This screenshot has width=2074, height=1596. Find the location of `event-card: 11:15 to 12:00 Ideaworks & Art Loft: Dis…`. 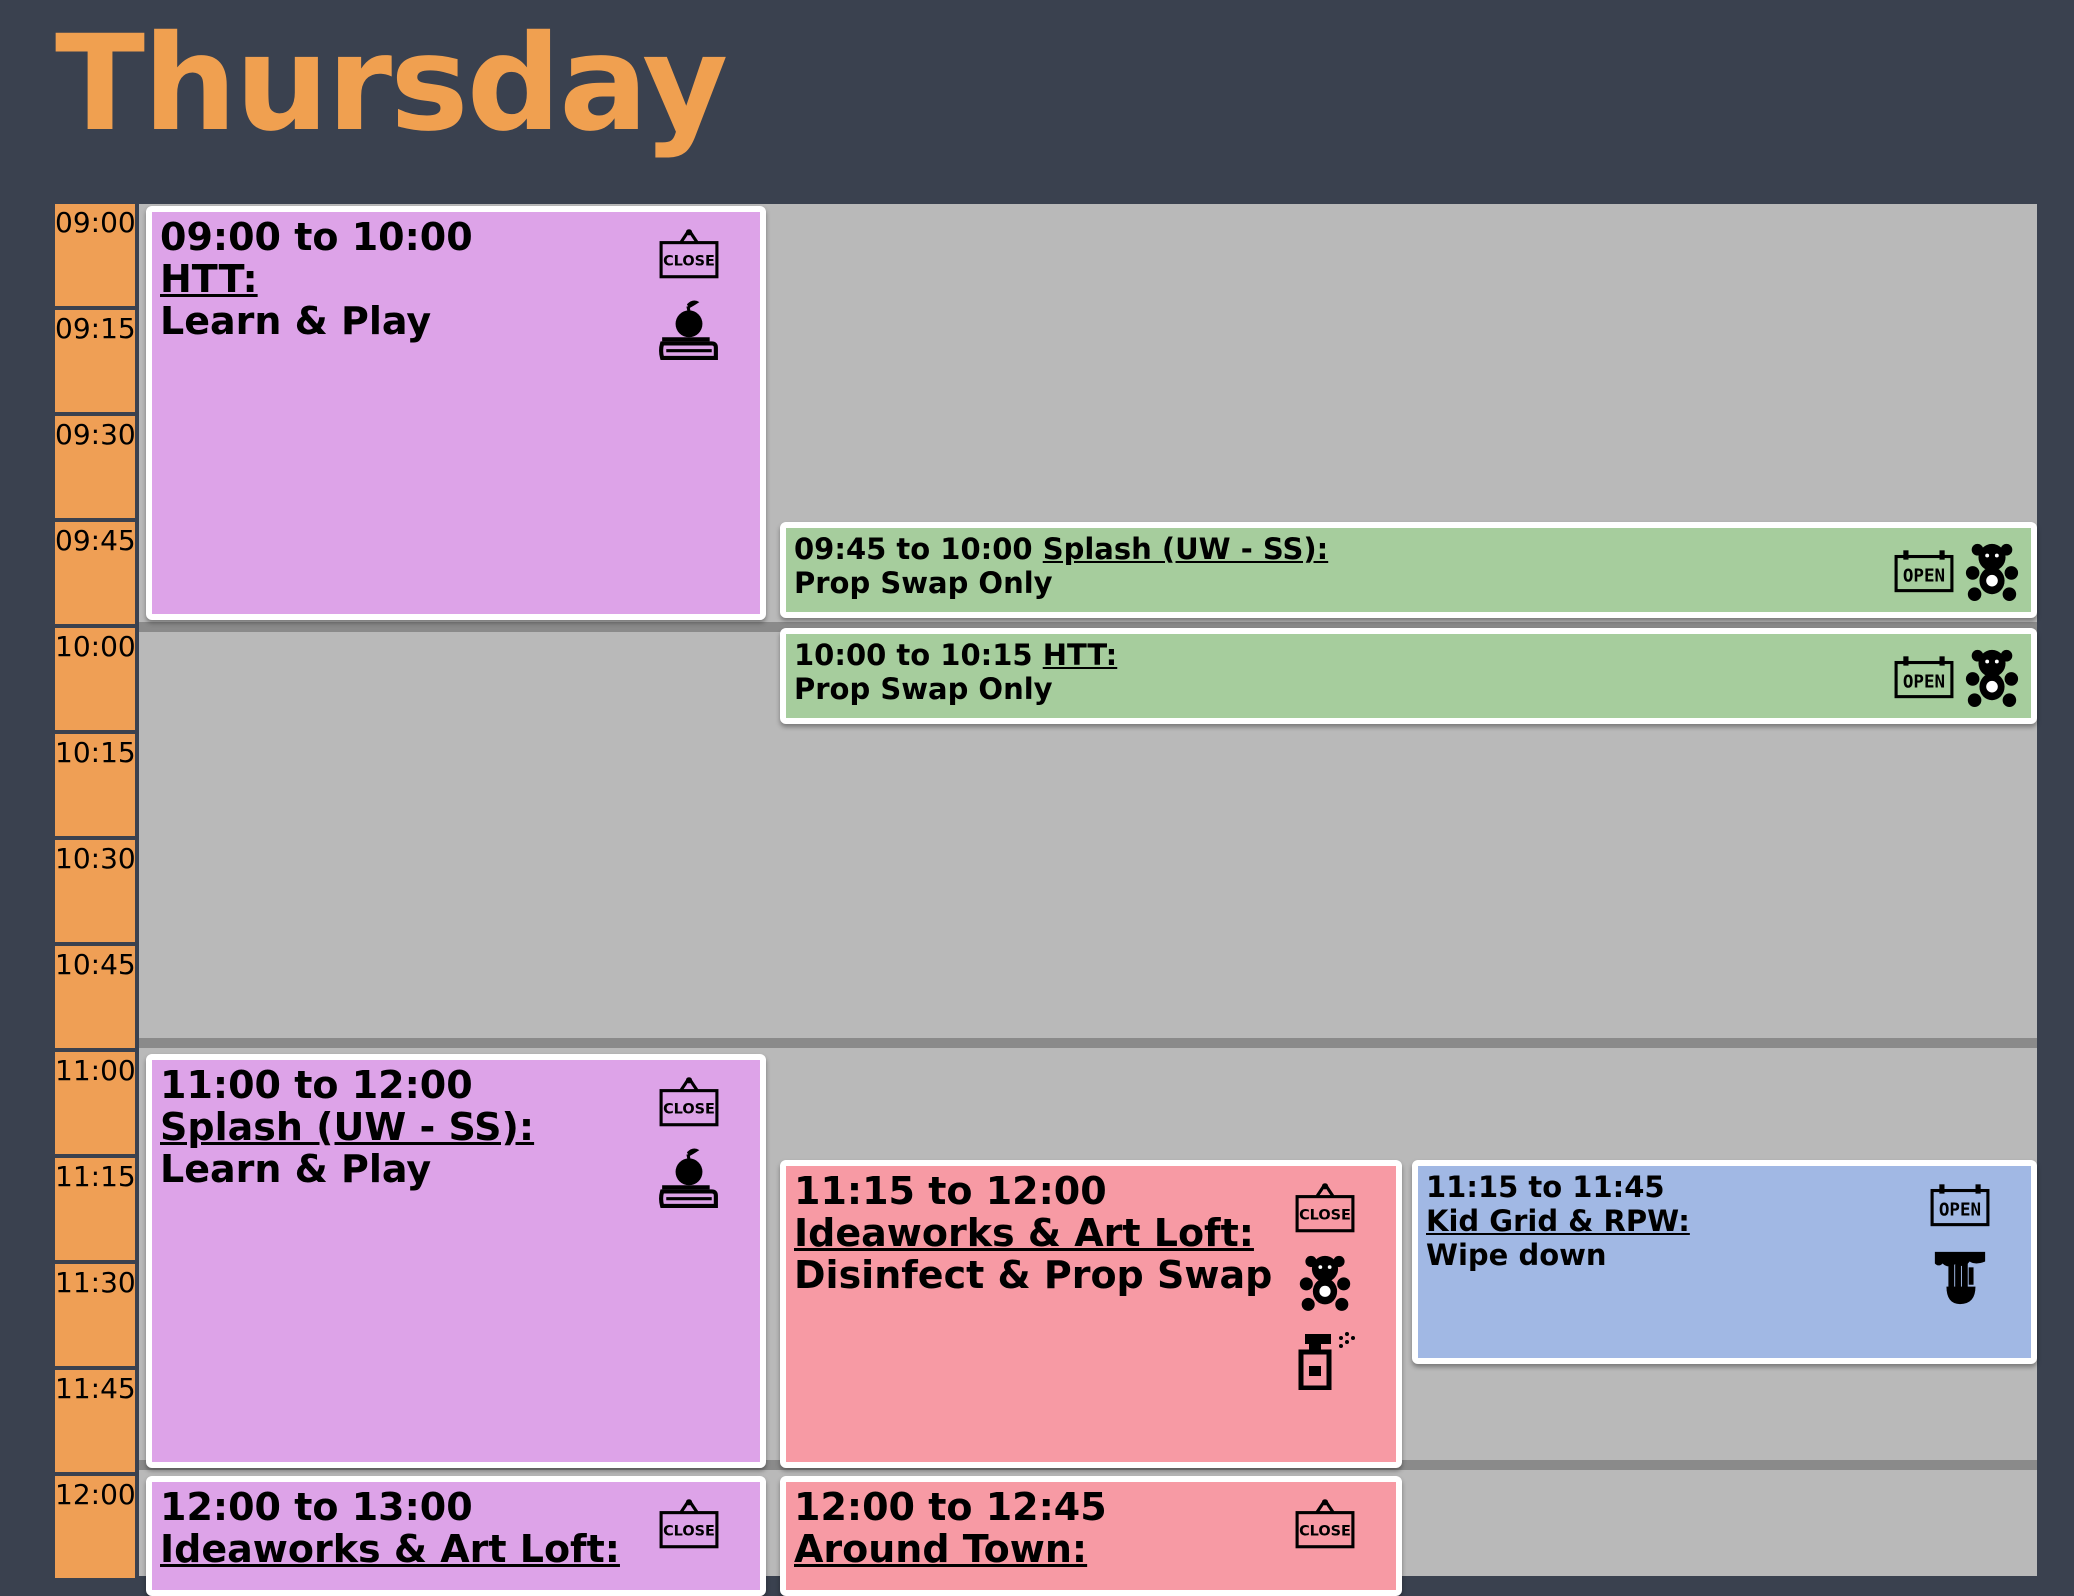

event-card: 11:15 to 12:00 Ideaworks & Art Loft: Dis… is located at coordinates (1091, 1314).